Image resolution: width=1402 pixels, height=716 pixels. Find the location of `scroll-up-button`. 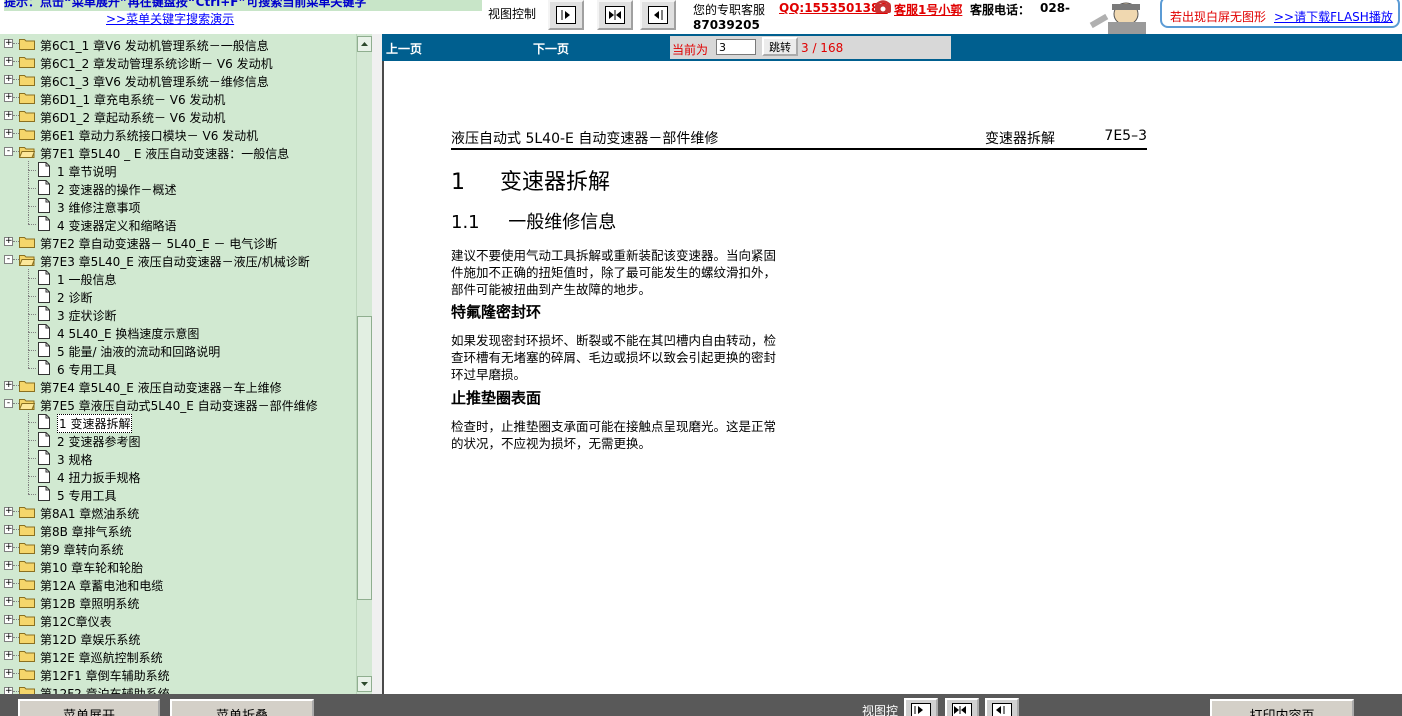

scroll-up-button is located at coordinates (364, 44).